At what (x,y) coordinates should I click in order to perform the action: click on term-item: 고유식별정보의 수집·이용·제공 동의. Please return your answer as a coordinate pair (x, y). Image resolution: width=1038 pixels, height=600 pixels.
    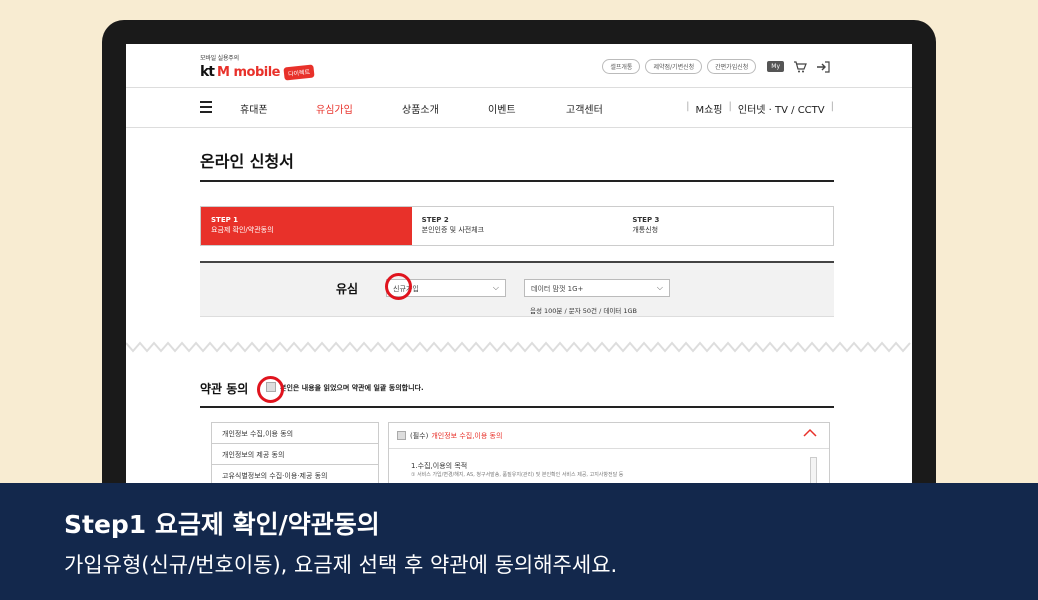
    Looking at the image, I should click on (295, 474).